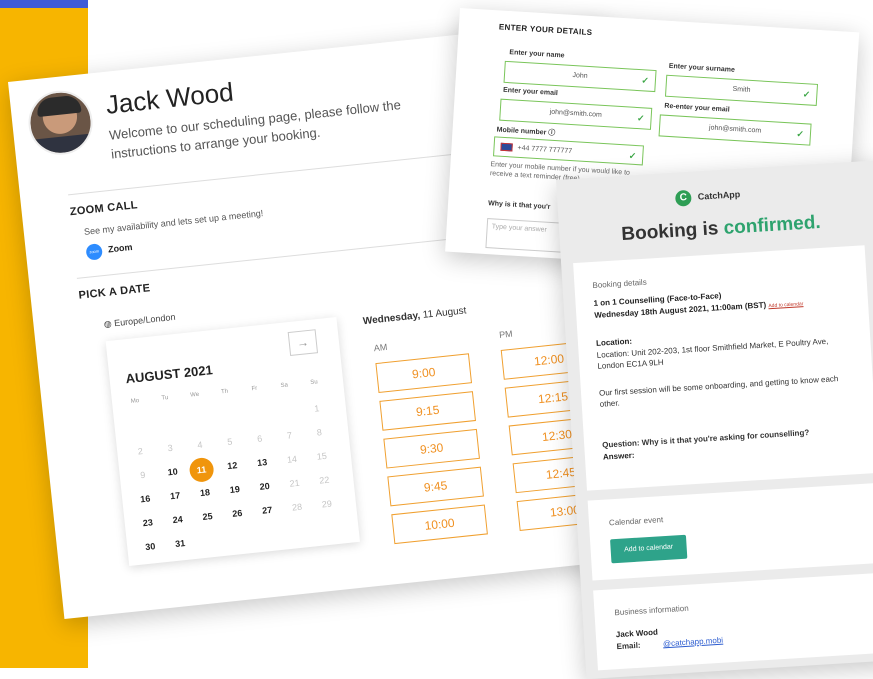 The height and width of the screenshot is (679, 873). I want to click on calendar-day: 8, so click(319, 432).